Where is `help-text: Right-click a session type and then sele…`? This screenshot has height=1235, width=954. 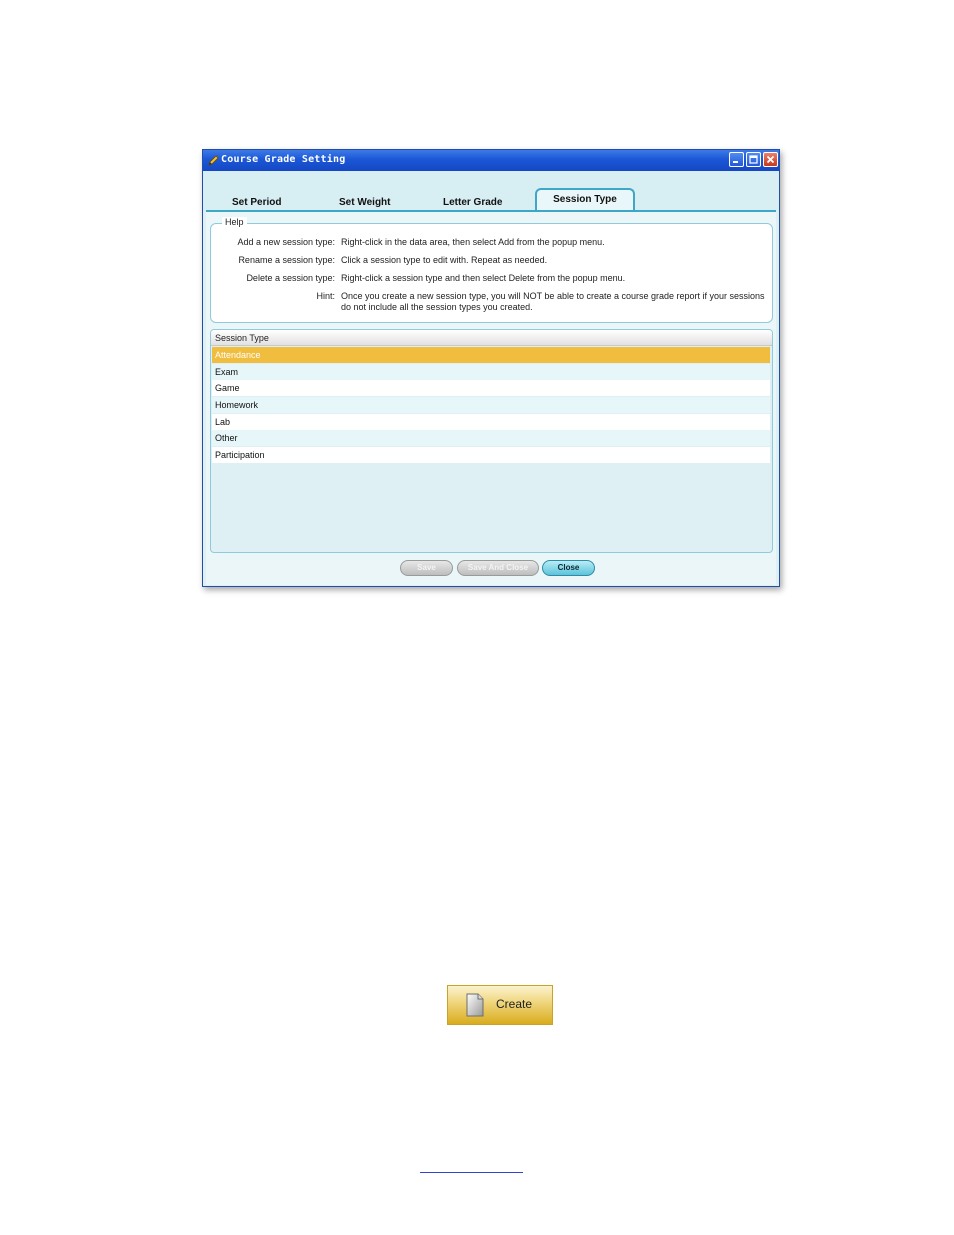
help-text: Right-click a session type and then sele… is located at coordinates (483, 278).